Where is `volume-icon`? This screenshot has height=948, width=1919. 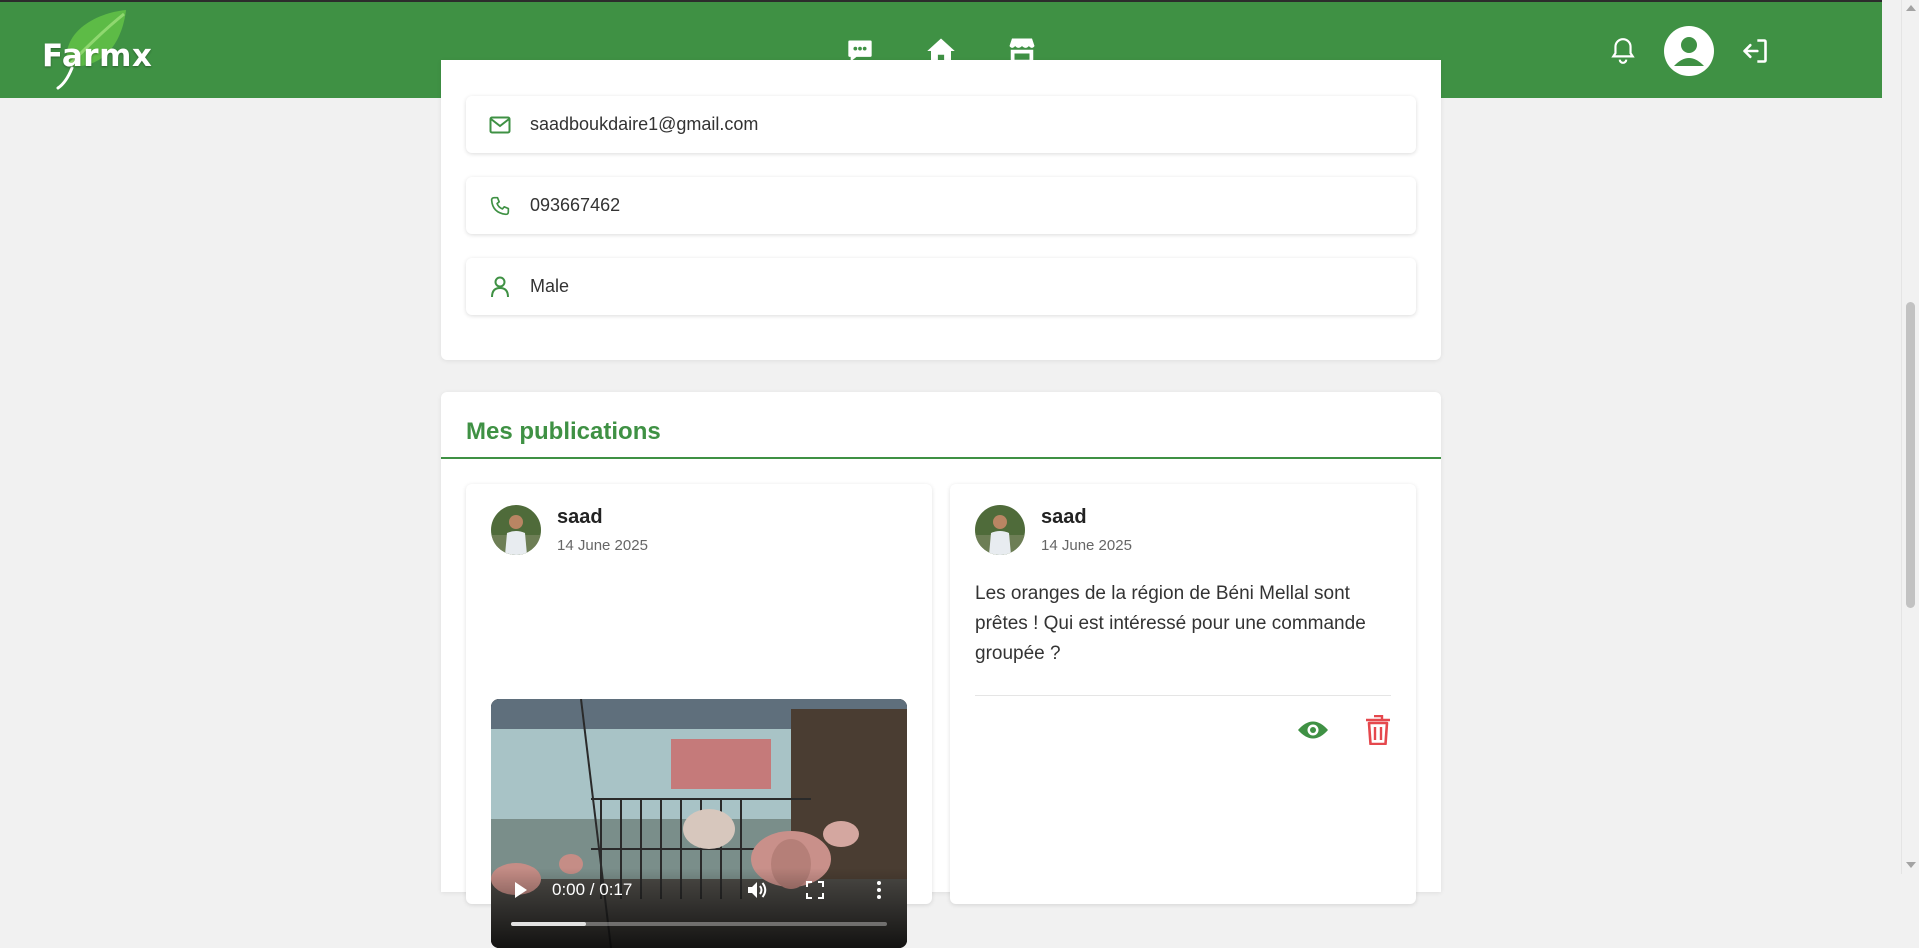
volume-icon is located at coordinates (758, 890).